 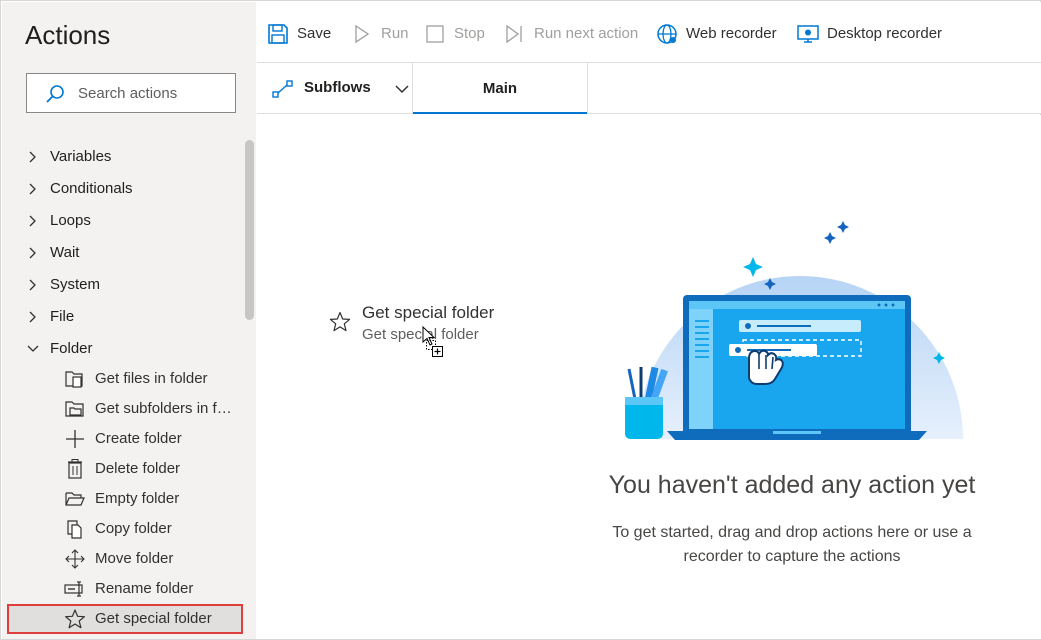 I want to click on active-tab-indicator, so click(x=500, y=113).